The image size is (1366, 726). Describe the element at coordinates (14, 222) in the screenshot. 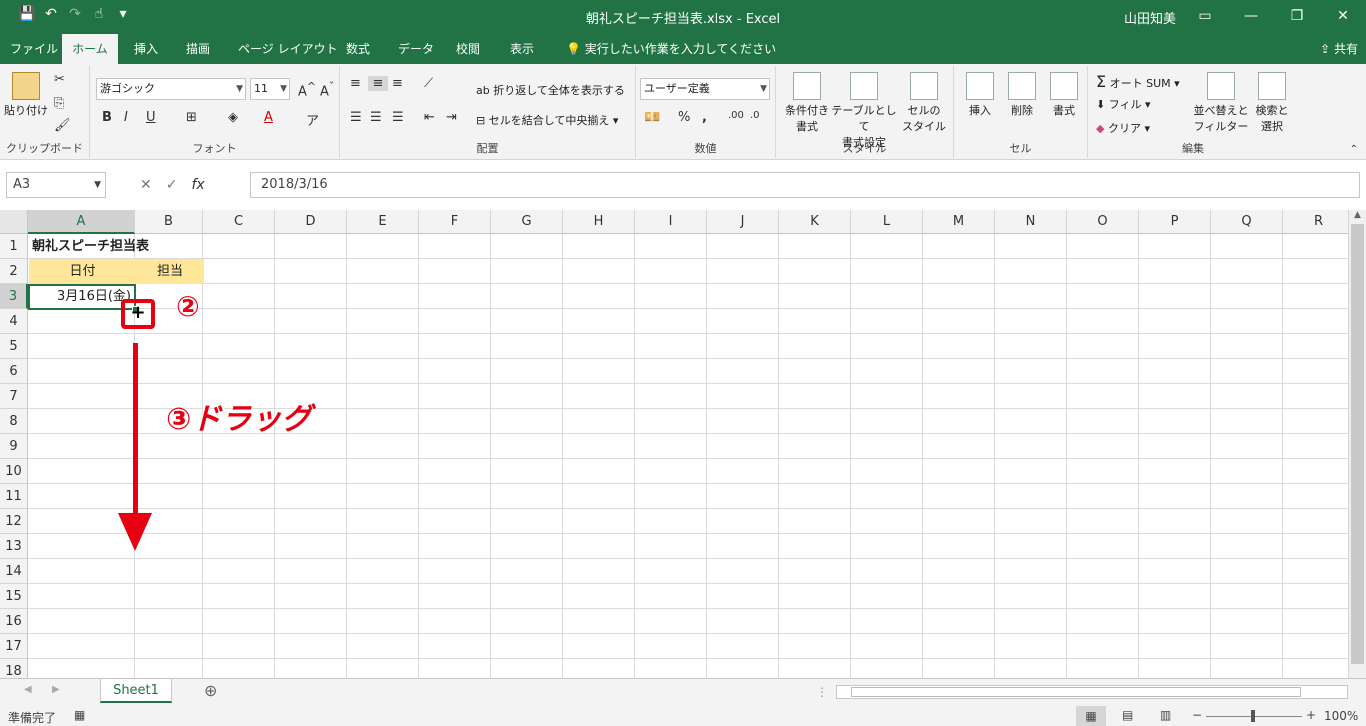

I see `select-all-corner` at that location.